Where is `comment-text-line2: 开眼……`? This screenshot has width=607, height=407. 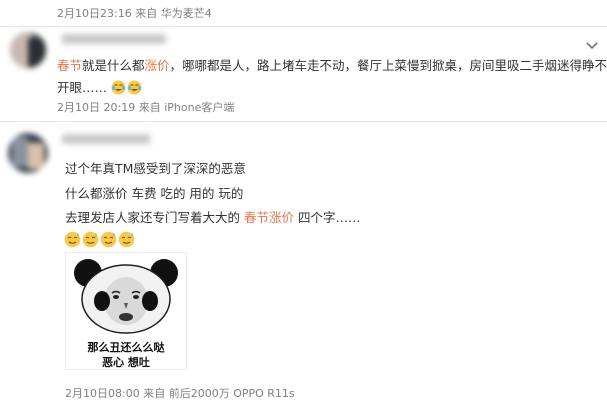
comment-text-line2: 开眼…… is located at coordinates (100, 86).